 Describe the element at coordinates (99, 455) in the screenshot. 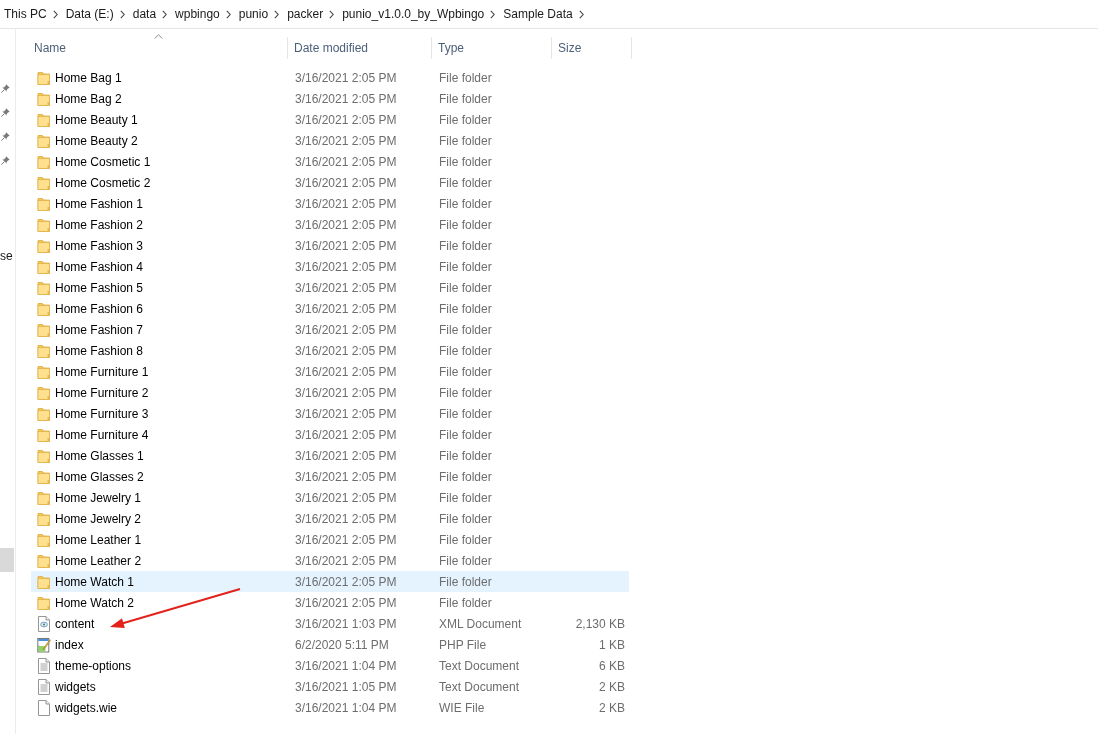

I see `file-name: Home Glasses 1` at that location.